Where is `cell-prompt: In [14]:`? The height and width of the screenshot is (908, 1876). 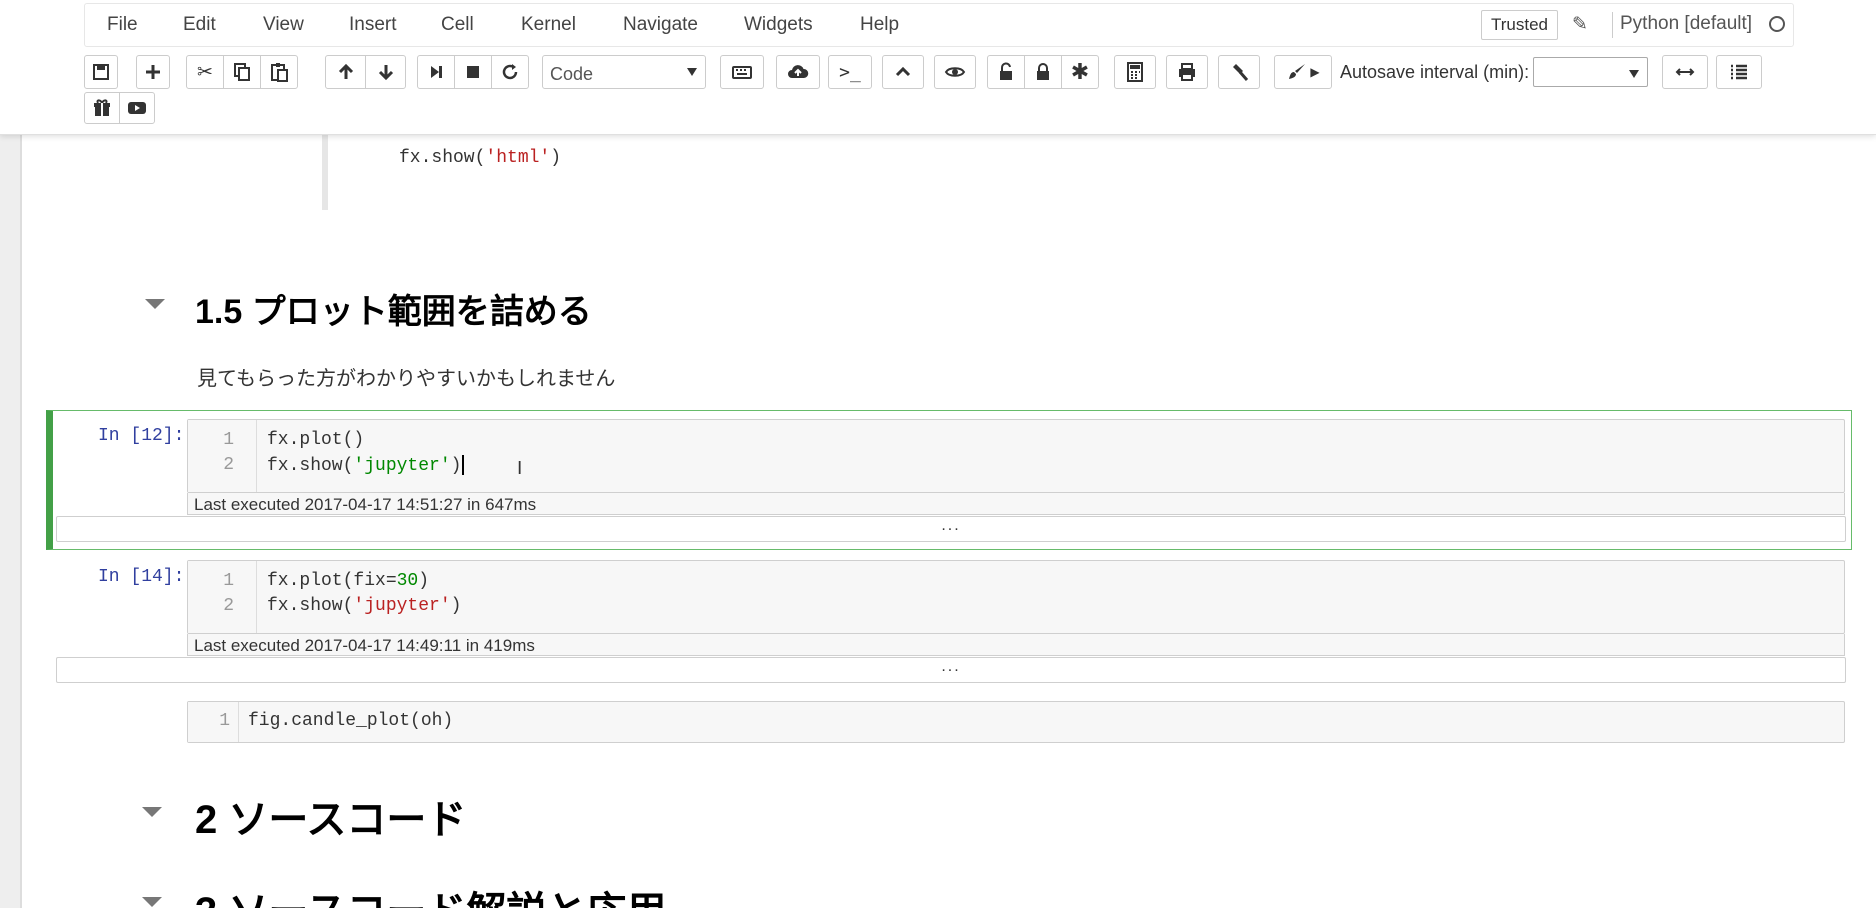
cell-prompt: In [14]: is located at coordinates (141, 577).